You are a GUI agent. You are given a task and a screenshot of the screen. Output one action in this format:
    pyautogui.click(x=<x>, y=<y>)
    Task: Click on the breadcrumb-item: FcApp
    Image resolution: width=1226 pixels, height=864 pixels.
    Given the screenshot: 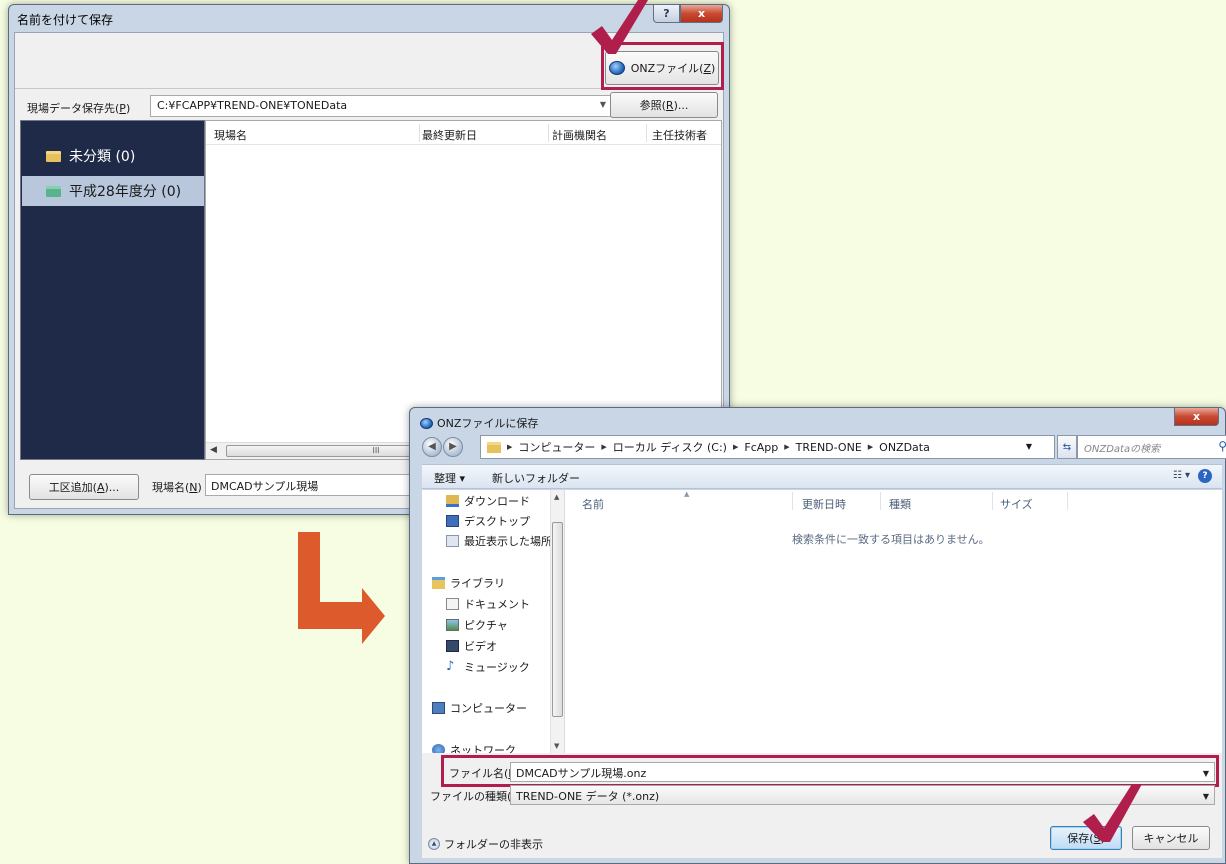 What is the action you would take?
    pyautogui.click(x=761, y=447)
    